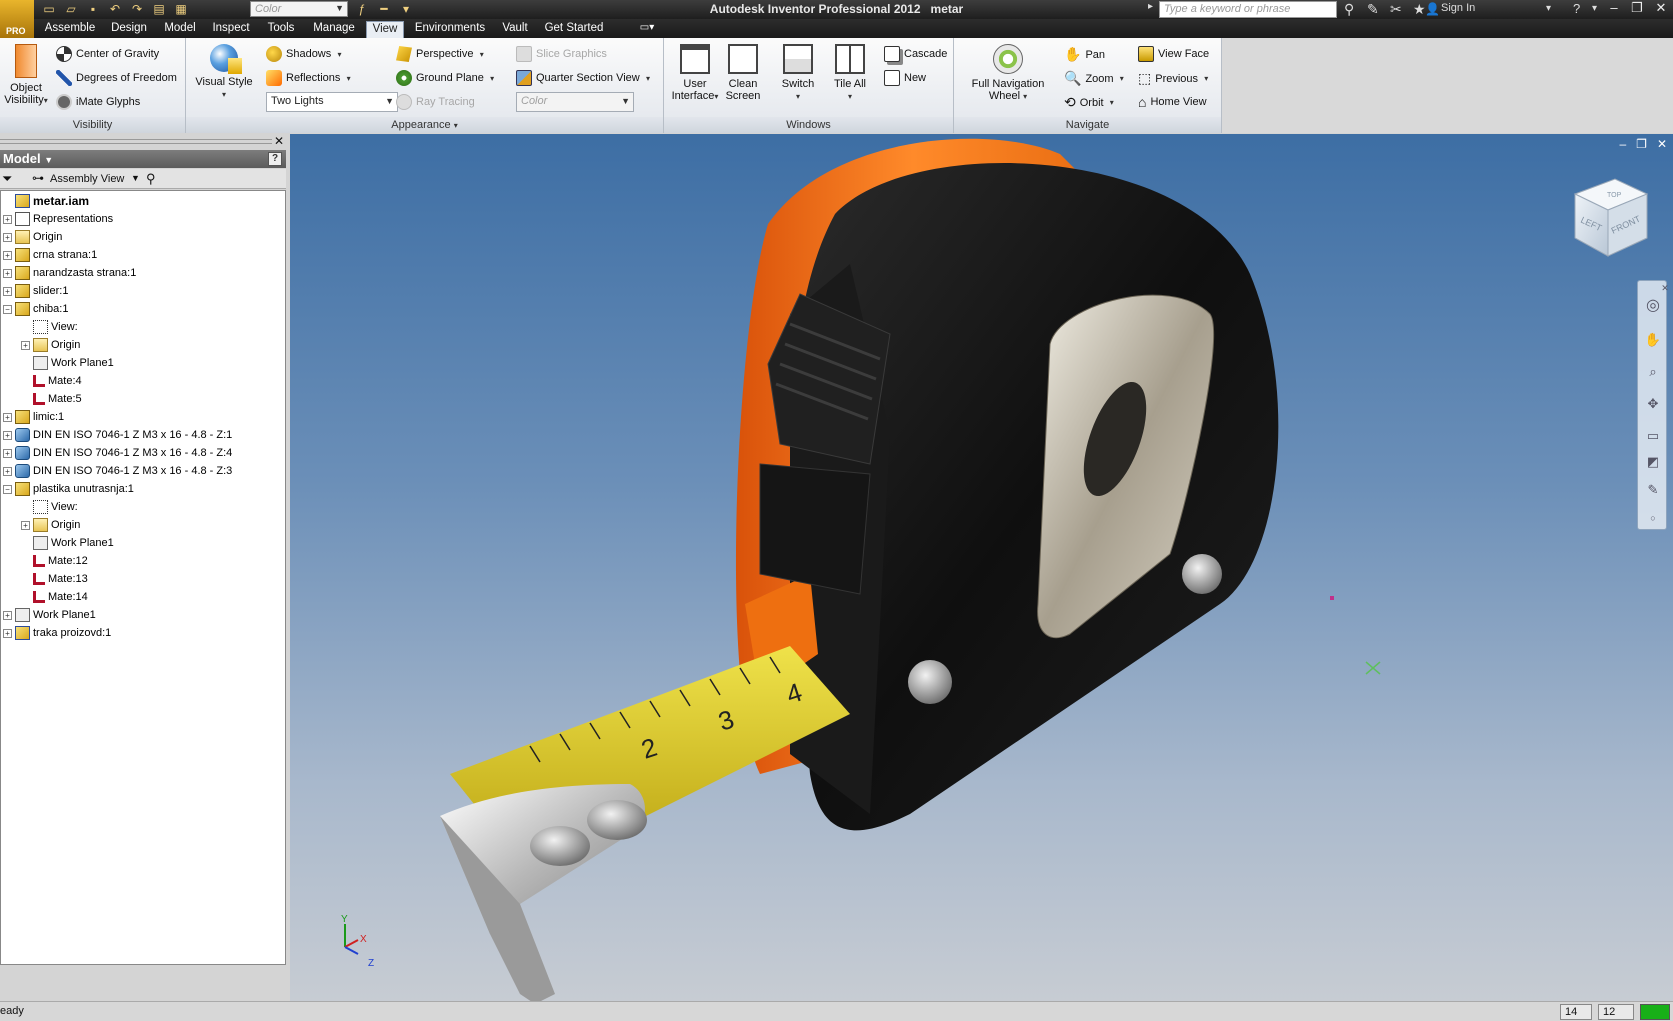 The image size is (1673, 1021). I want to click on tree-node: − plastika unutrasnja:1, so click(68, 489).